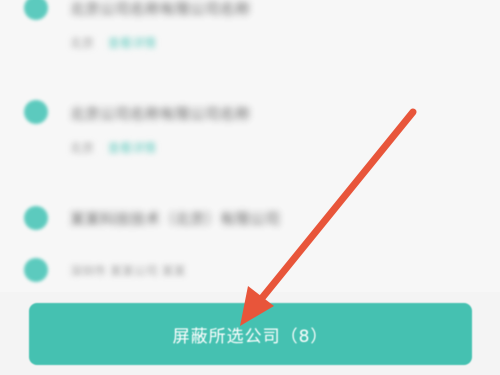  Describe the element at coordinates (175, 219) in the screenshot. I see `company-name: 某某科技技术（北京）有限公司` at that location.